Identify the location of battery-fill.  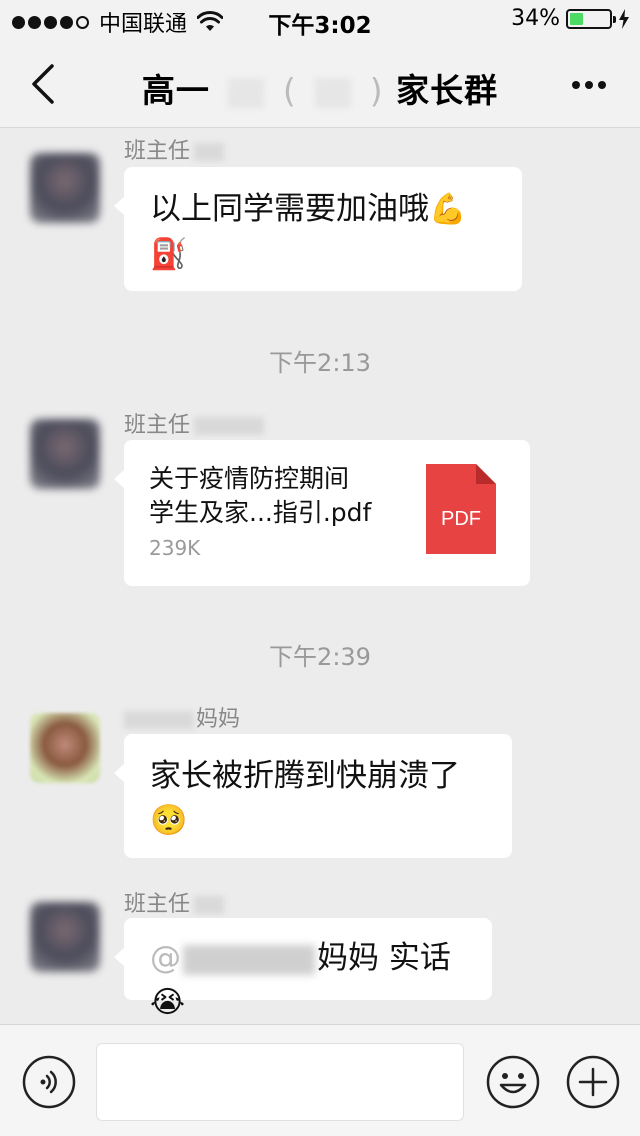
(576, 18).